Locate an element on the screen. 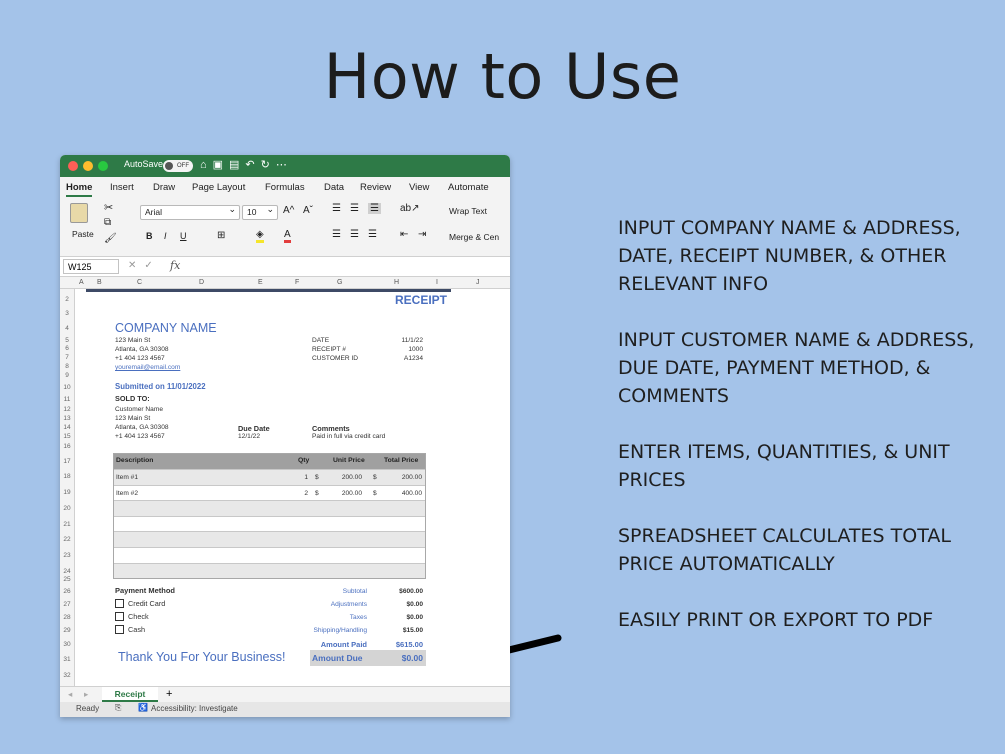 This screenshot has height=754, width=1005. align-top-icon: ☰ is located at coordinates (336, 208).